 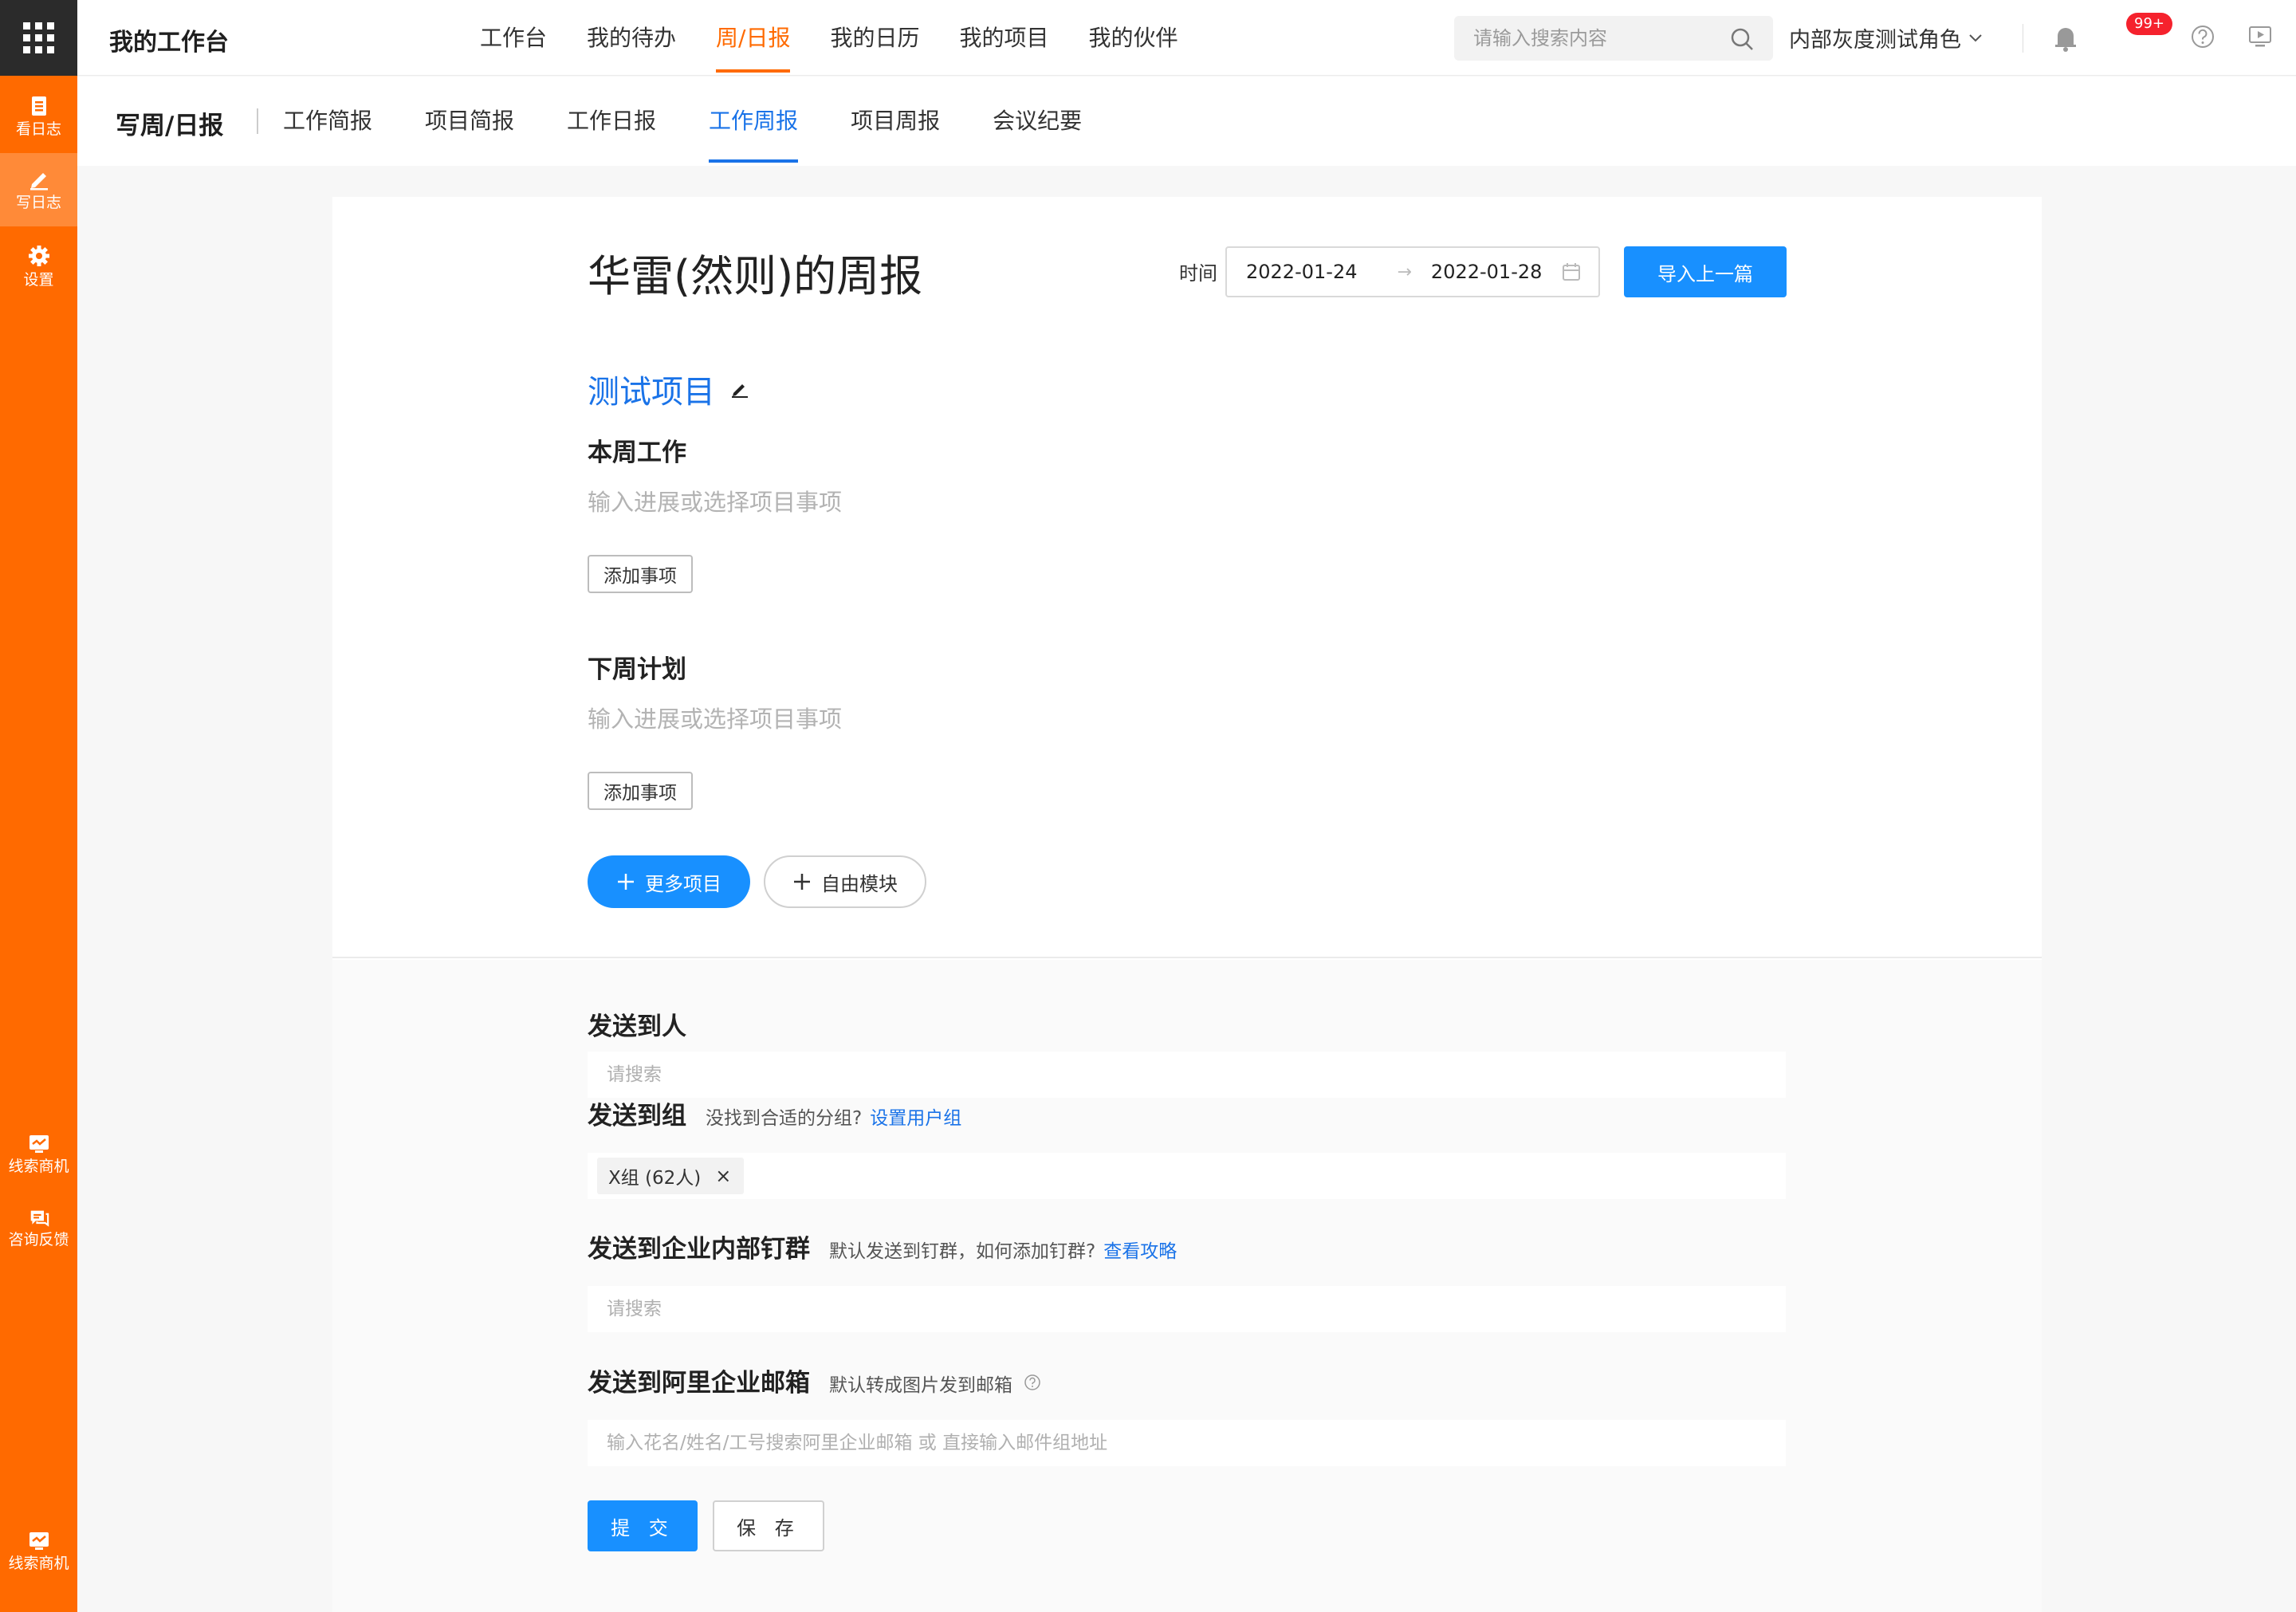 I want to click on heading-text: 发送到企业内部钉群, so click(x=699, y=1249).